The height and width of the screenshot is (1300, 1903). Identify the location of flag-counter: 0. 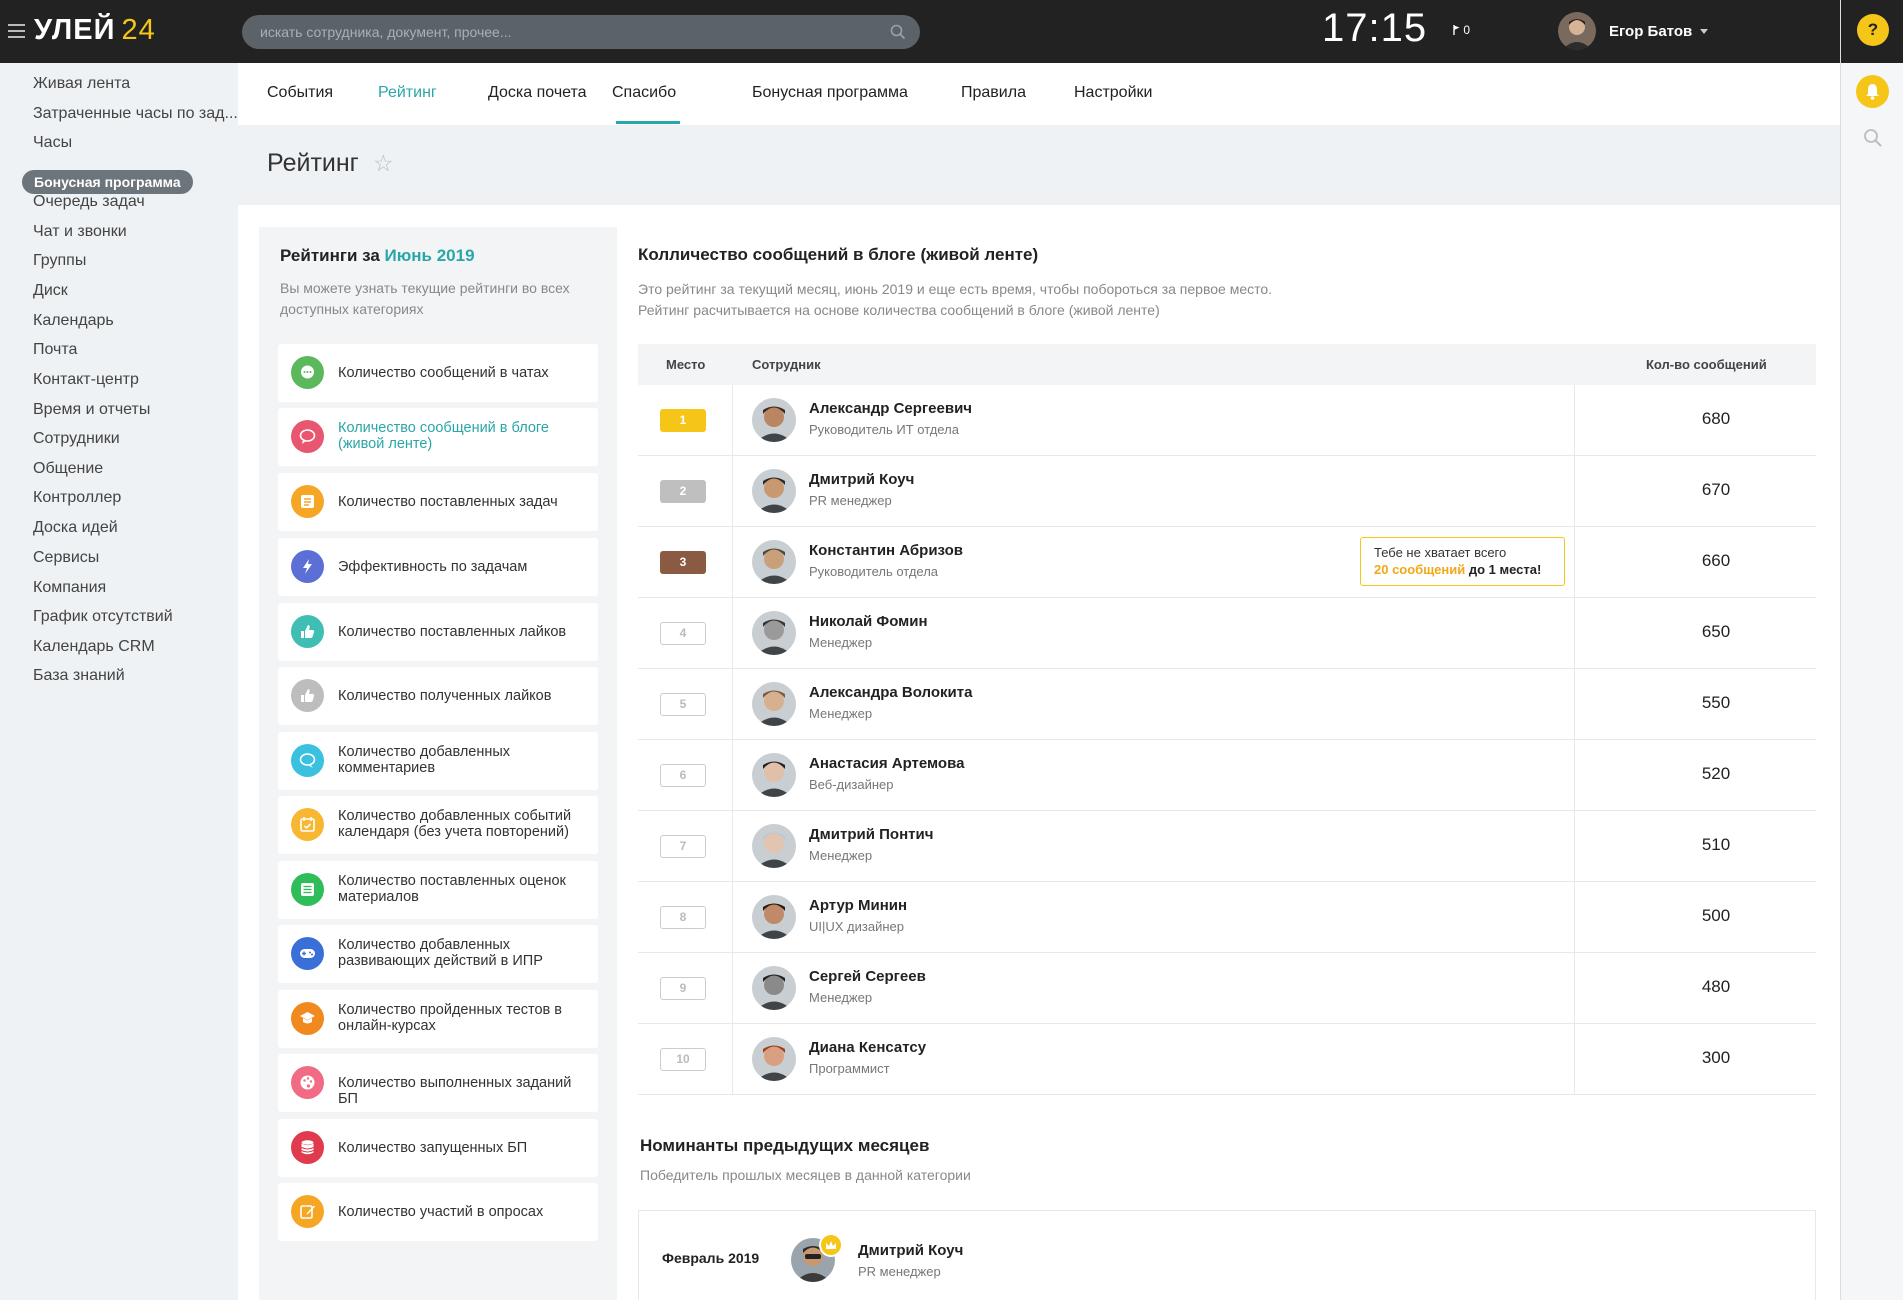
(1461, 30).